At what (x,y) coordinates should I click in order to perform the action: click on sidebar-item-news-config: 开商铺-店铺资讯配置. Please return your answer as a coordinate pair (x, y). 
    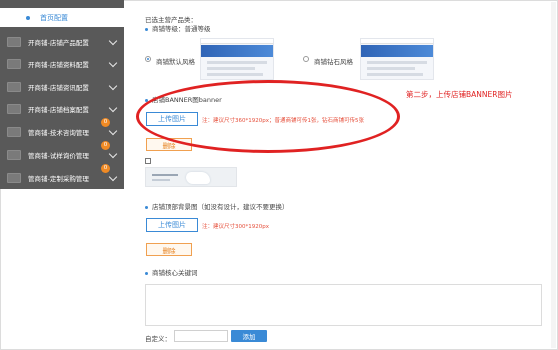
    Looking at the image, I should click on (62, 87).